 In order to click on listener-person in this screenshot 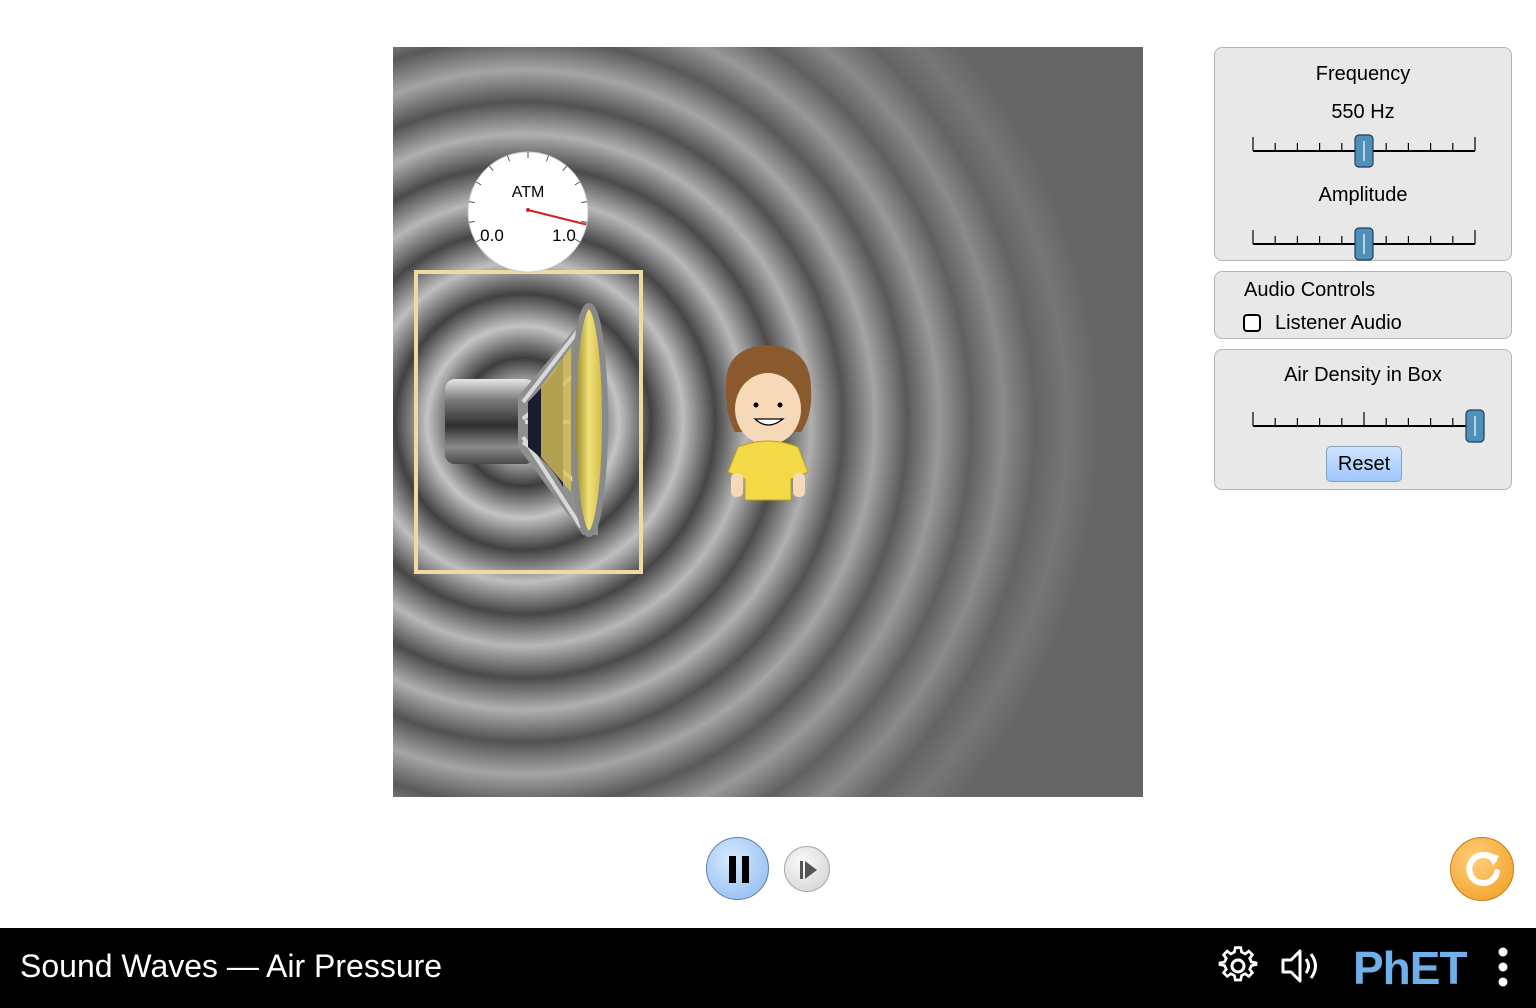, I will do `click(768, 423)`.